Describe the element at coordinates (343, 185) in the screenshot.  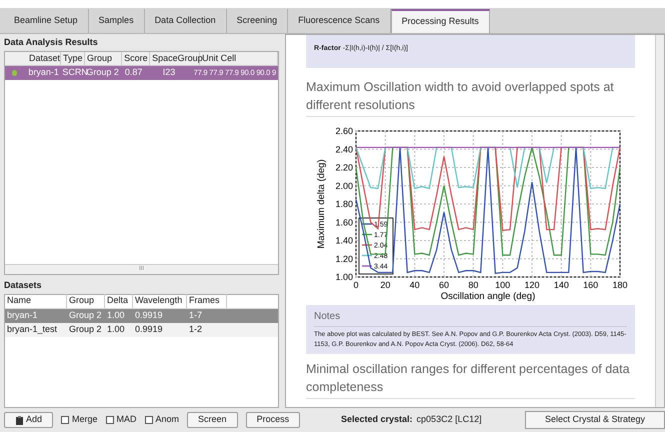
I see `tick-label: 2.00` at that location.